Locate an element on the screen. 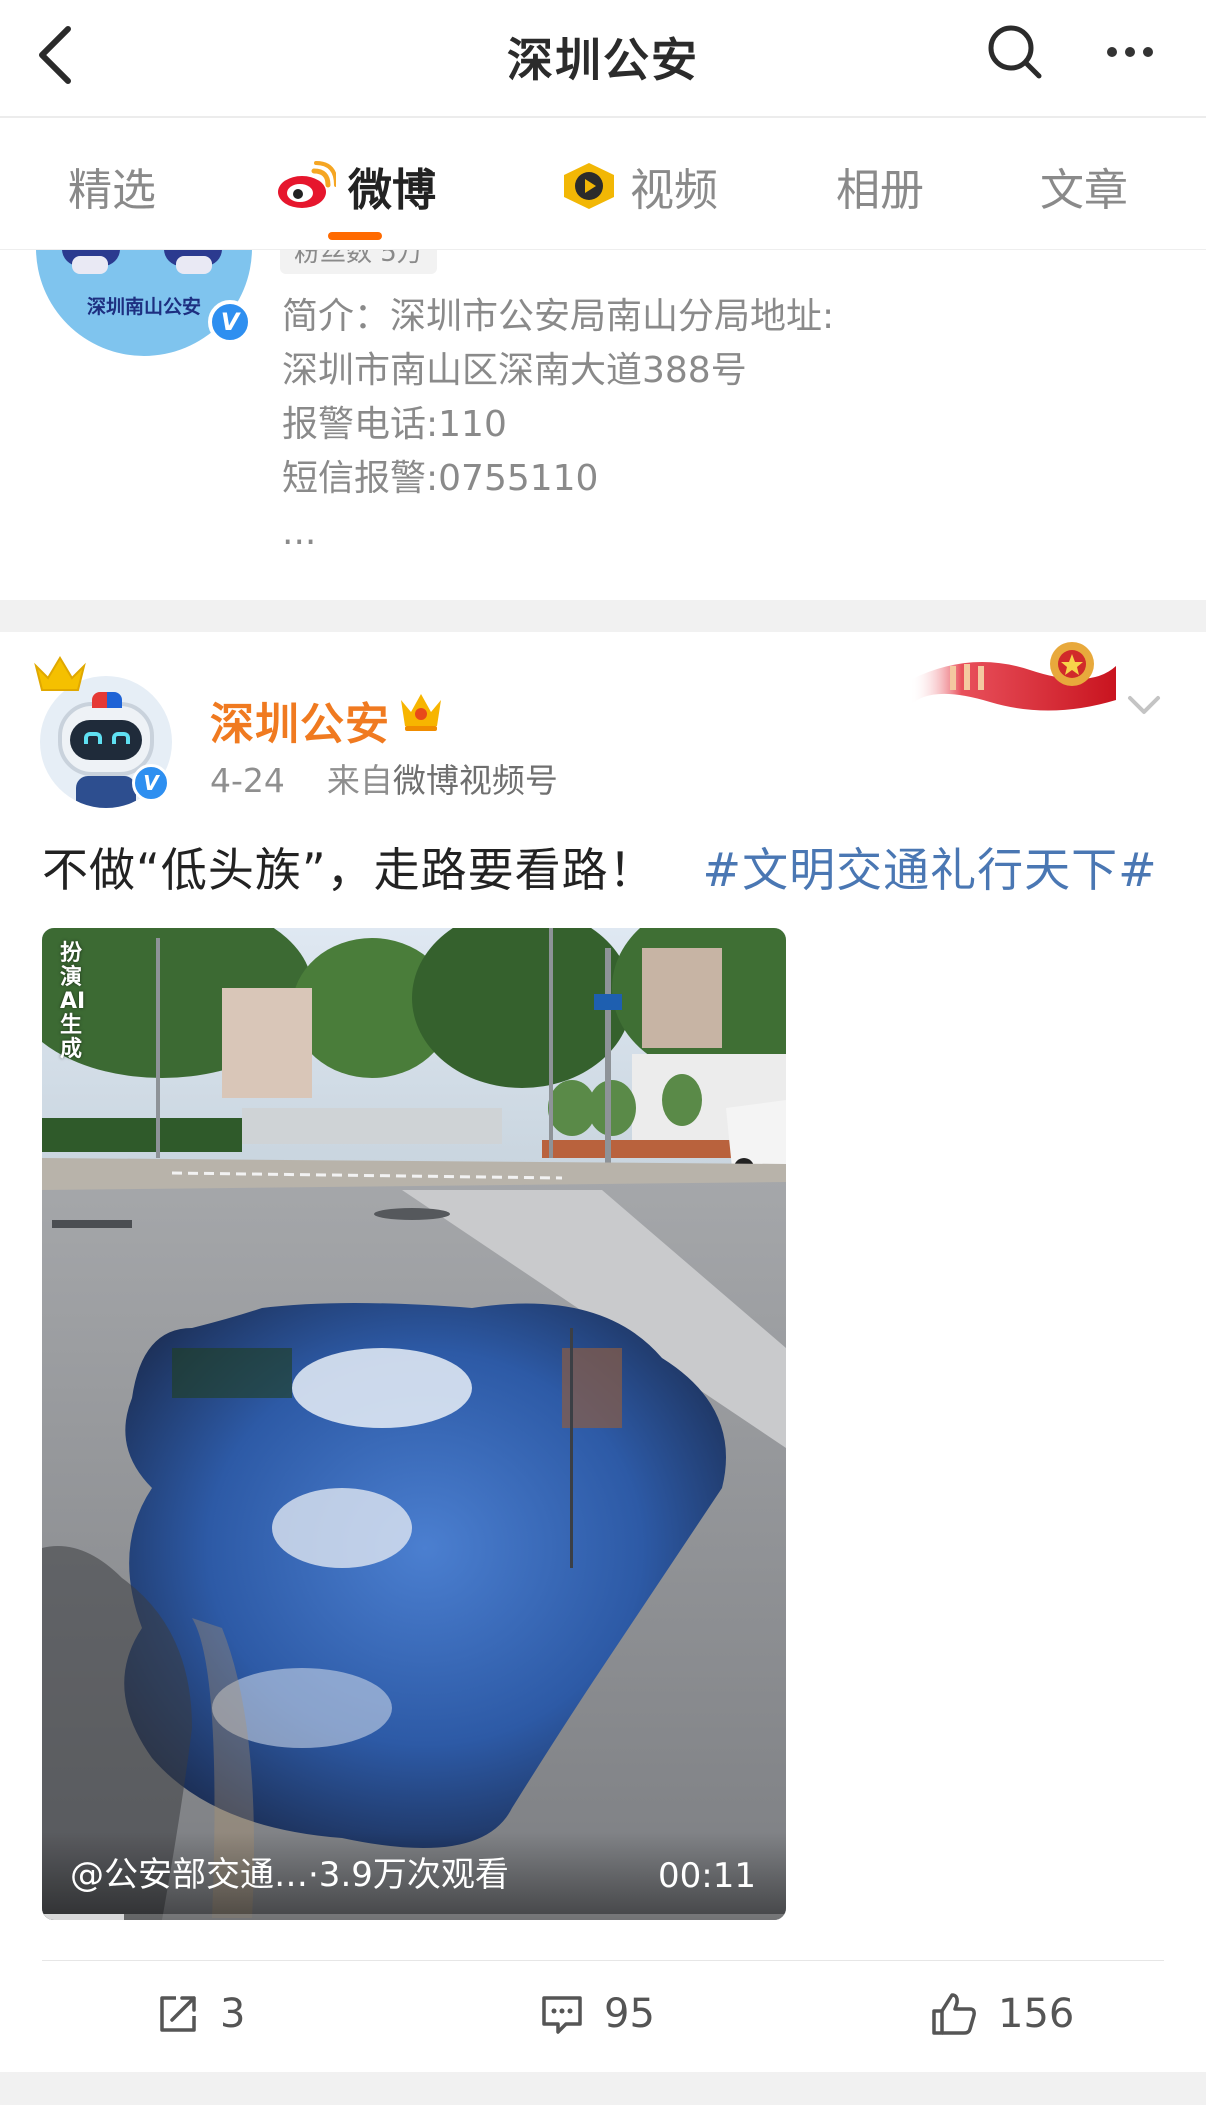 This screenshot has height=2105, width=1206. intro-line: 短信报警:0755110 is located at coordinates (440, 478).